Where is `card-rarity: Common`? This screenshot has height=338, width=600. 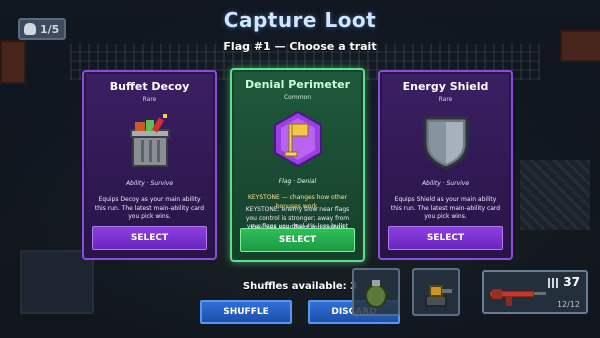
card-rarity: Common is located at coordinates (297, 97).